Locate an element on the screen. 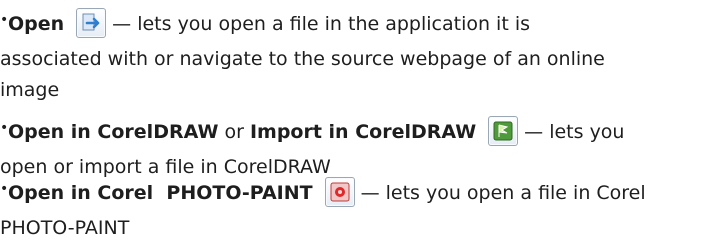 The width and height of the screenshot is (717, 248). term-open-in-photo-paint: Open in Corel PHOTO-PAINT is located at coordinates (160, 193).